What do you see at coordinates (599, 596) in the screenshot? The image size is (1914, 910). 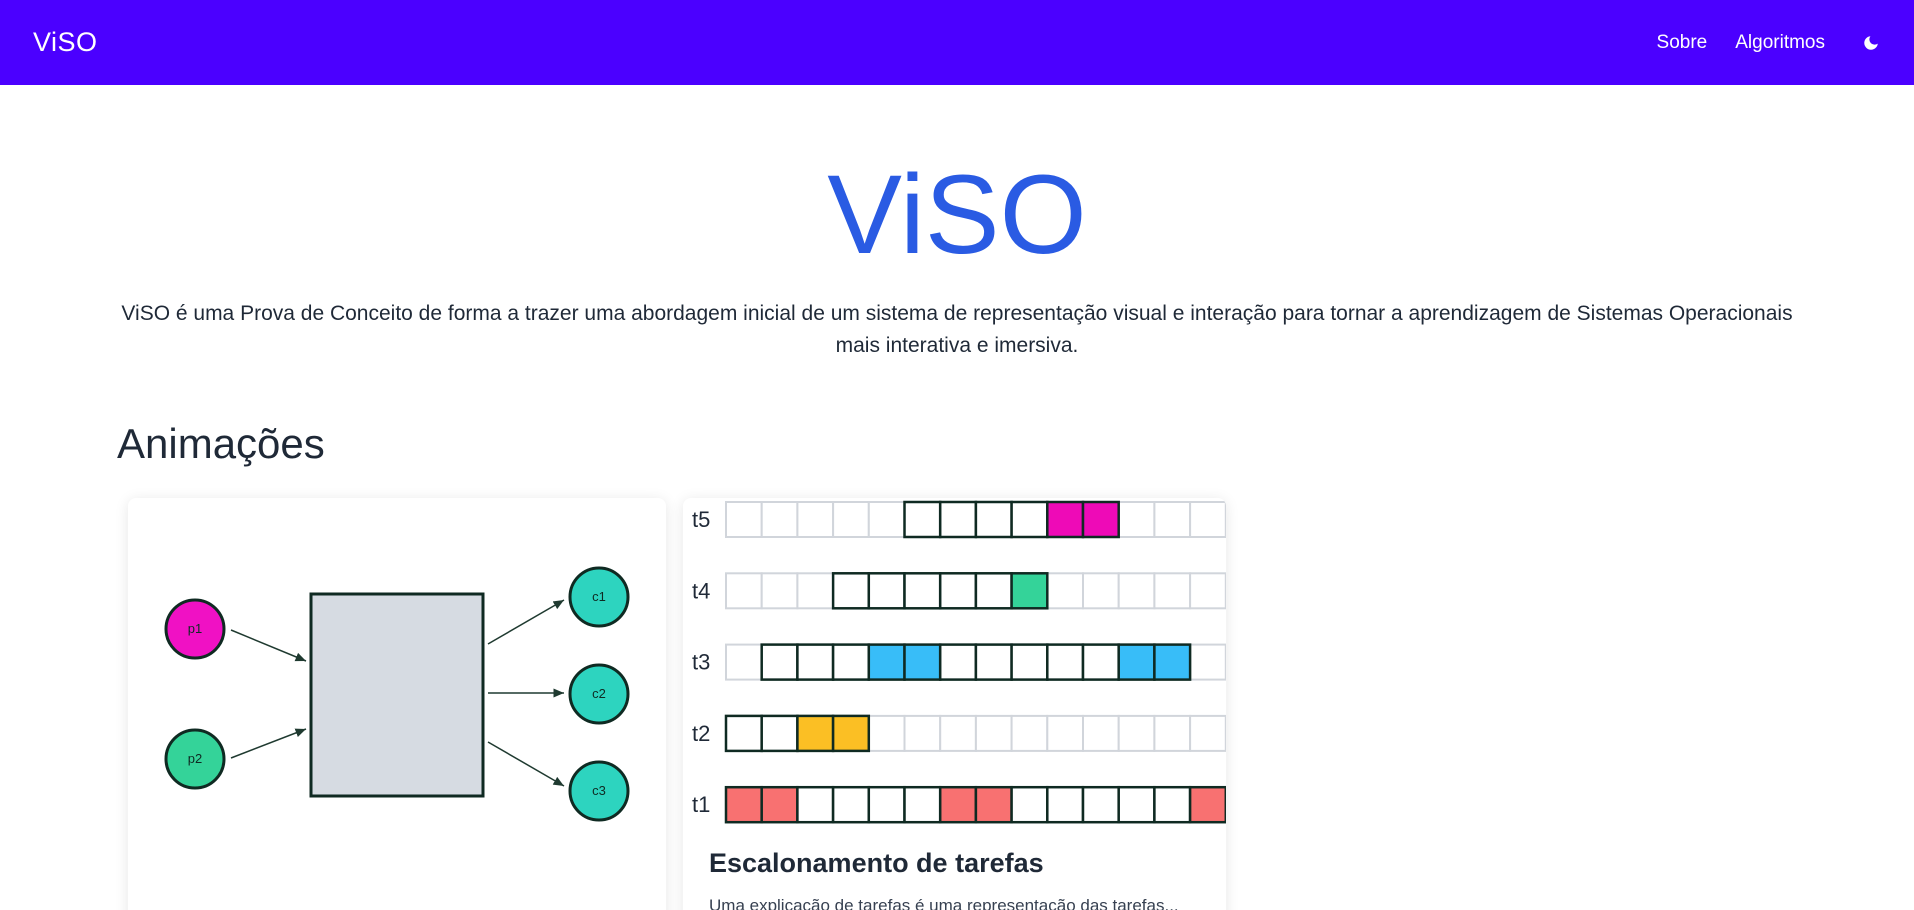 I see `consumer-label: c1` at bounding box center [599, 596].